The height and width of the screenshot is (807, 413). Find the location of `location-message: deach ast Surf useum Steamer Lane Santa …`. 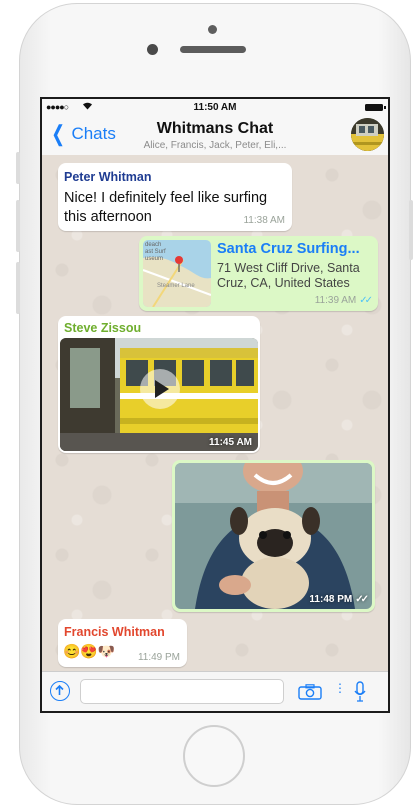

location-message: deach ast Surf useum Steamer Lane Santa … is located at coordinates (258, 273).